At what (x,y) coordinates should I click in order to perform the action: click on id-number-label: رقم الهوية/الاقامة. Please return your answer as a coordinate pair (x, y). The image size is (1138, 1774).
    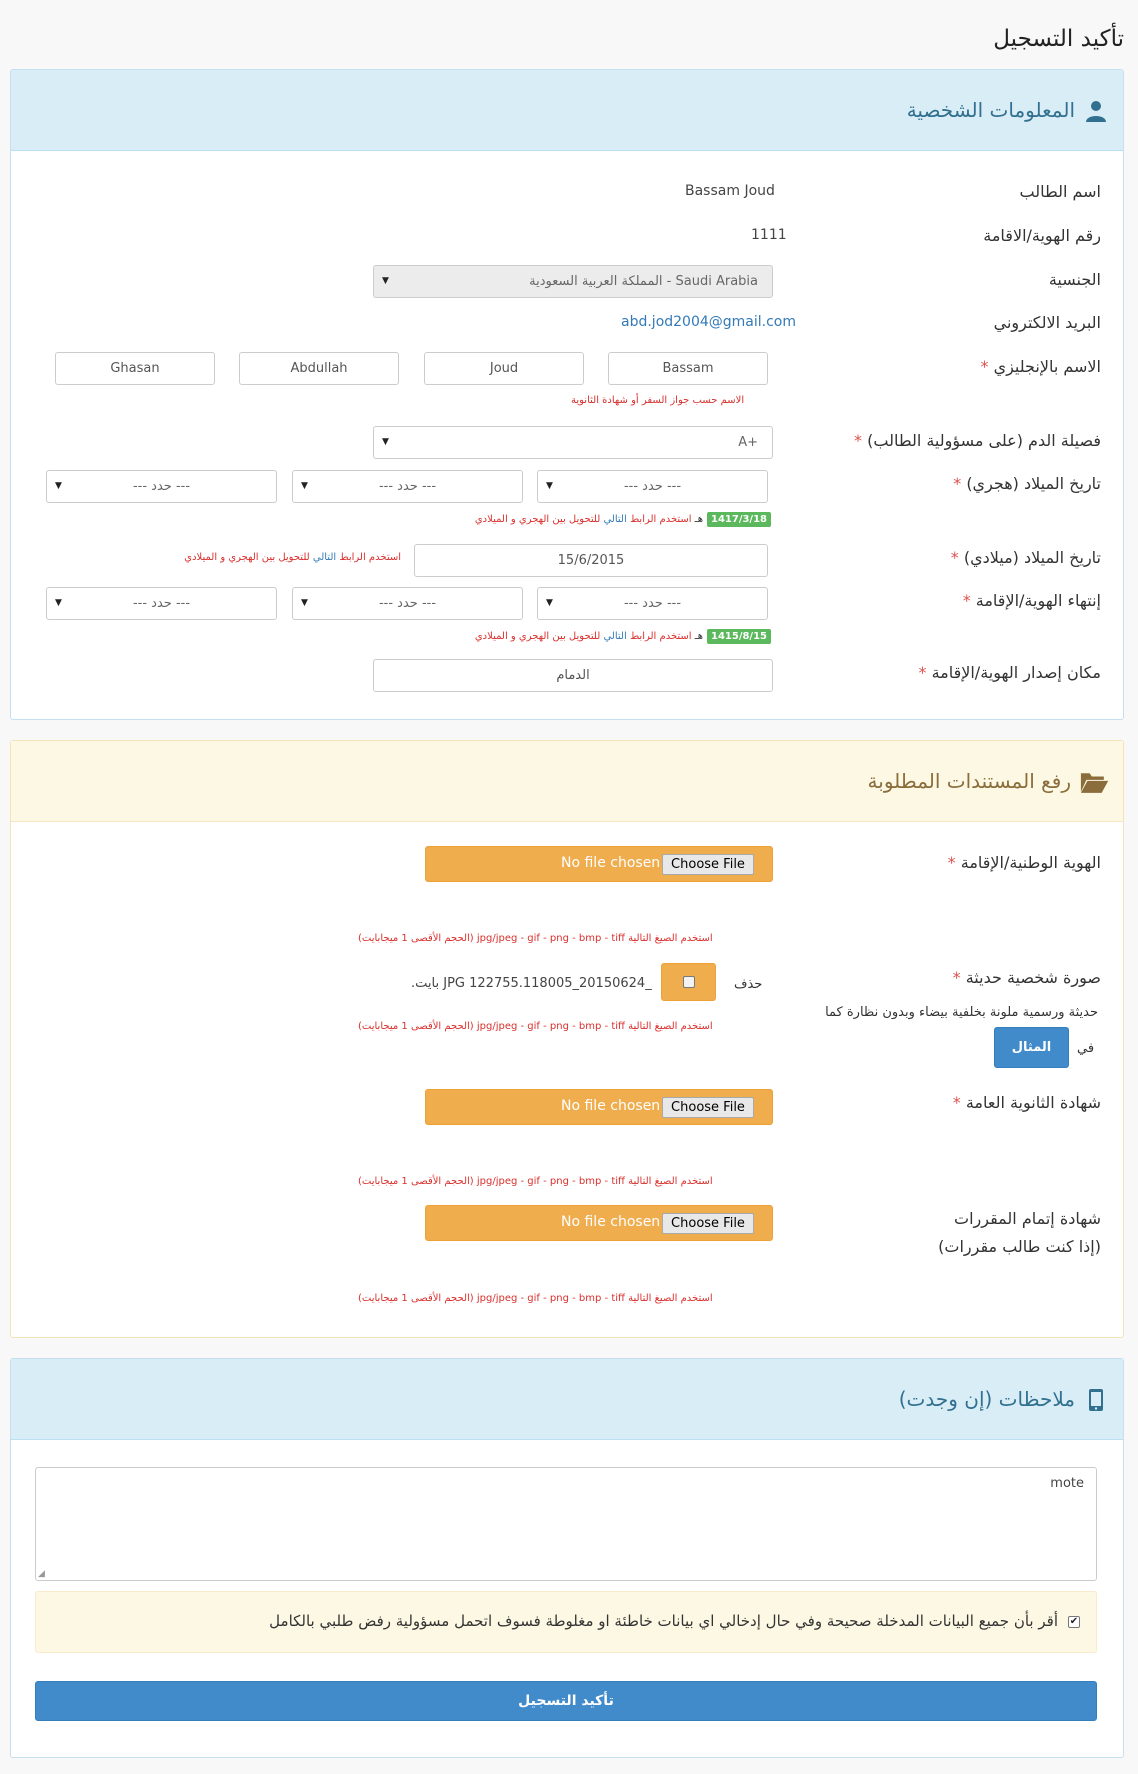
    Looking at the image, I should click on (1042, 235).